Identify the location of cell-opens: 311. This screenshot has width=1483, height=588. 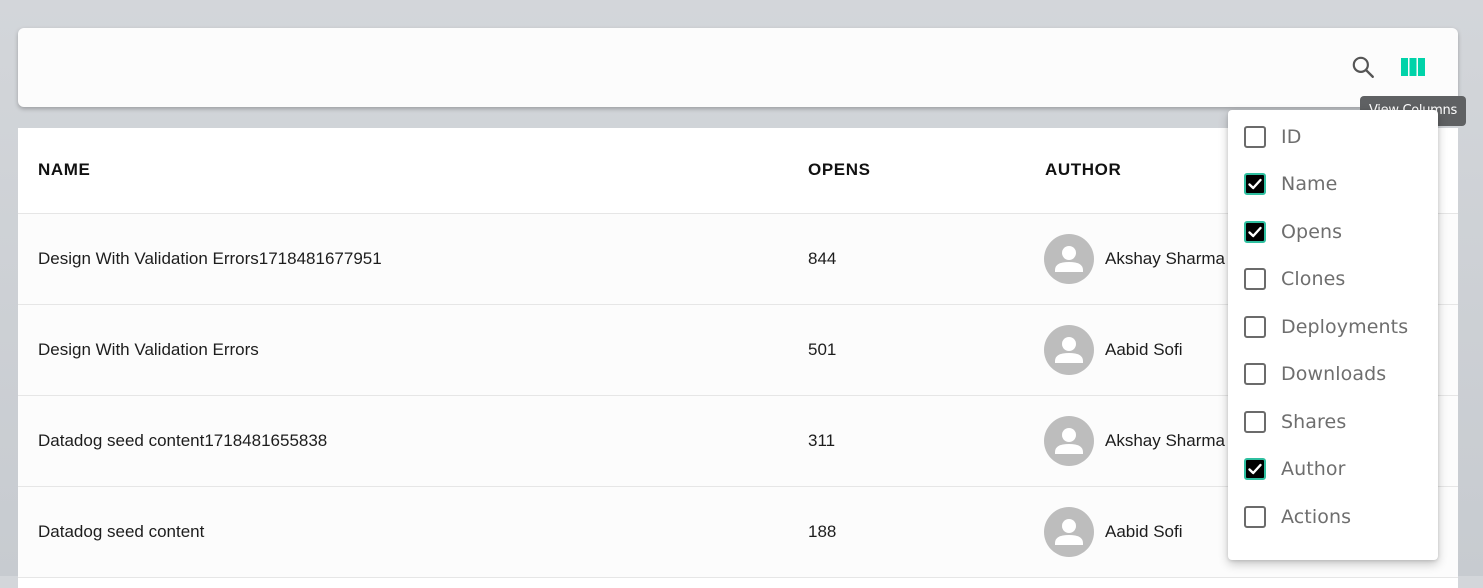
(822, 440).